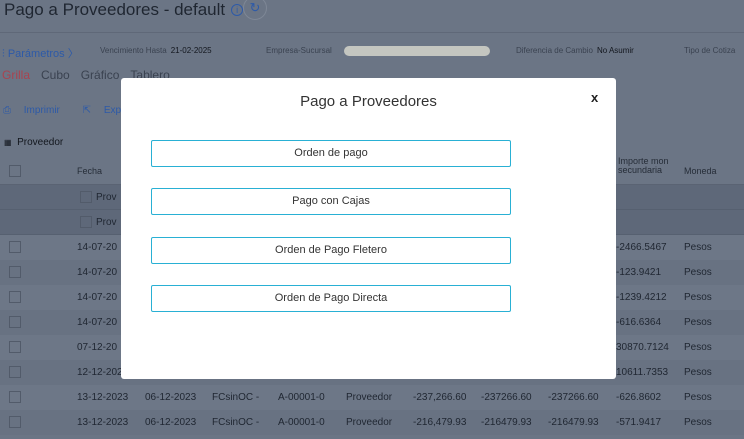 The width and height of the screenshot is (744, 439). I want to click on group-by-chip: ▦ Proveedor, so click(33, 142).